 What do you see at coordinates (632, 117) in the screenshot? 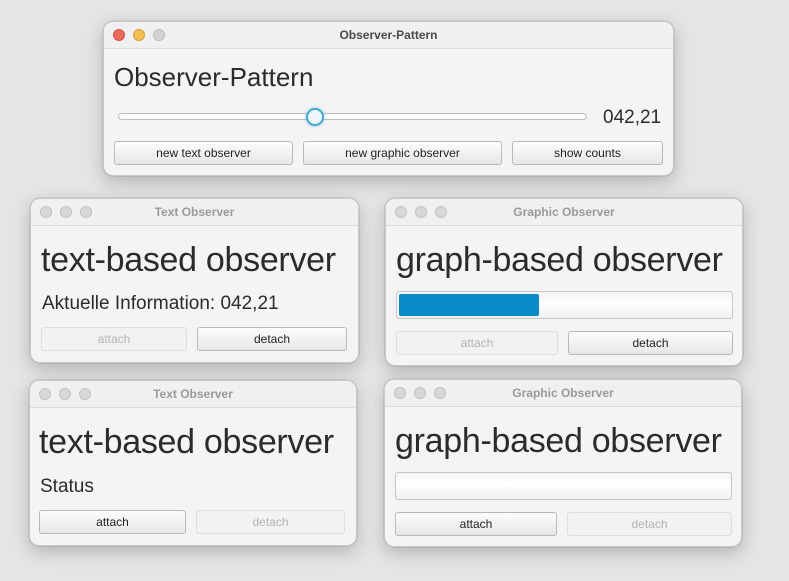
I see `value-label: 042,21` at bounding box center [632, 117].